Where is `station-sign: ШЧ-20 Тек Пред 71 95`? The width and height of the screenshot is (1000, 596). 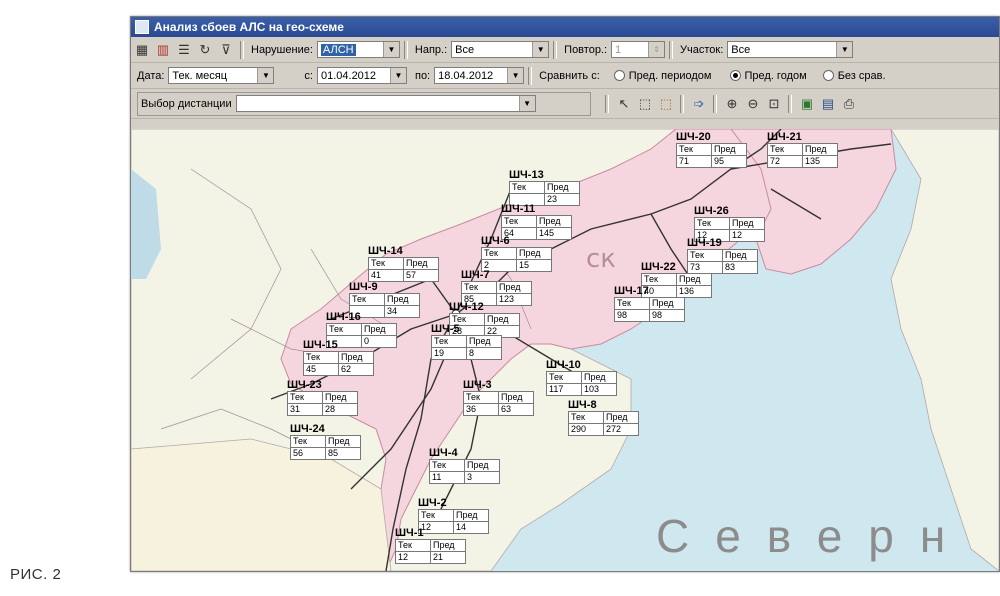
station-sign: ШЧ-20 Тек Пред 71 95 is located at coordinates (711, 149).